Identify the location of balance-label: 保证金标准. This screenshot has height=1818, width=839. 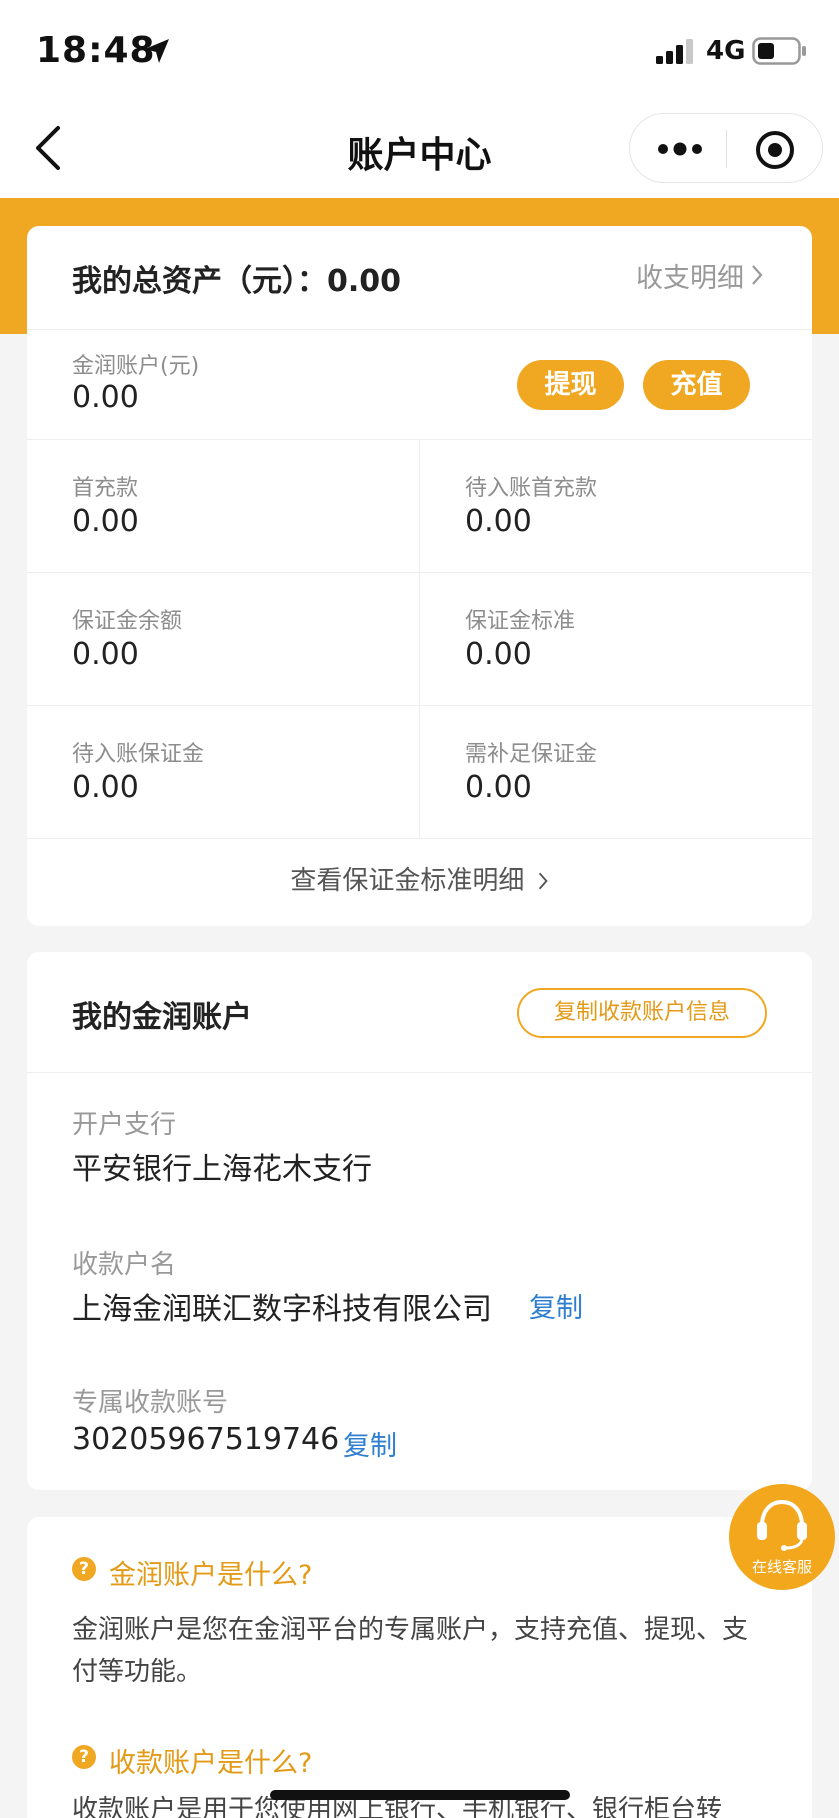
(520, 621).